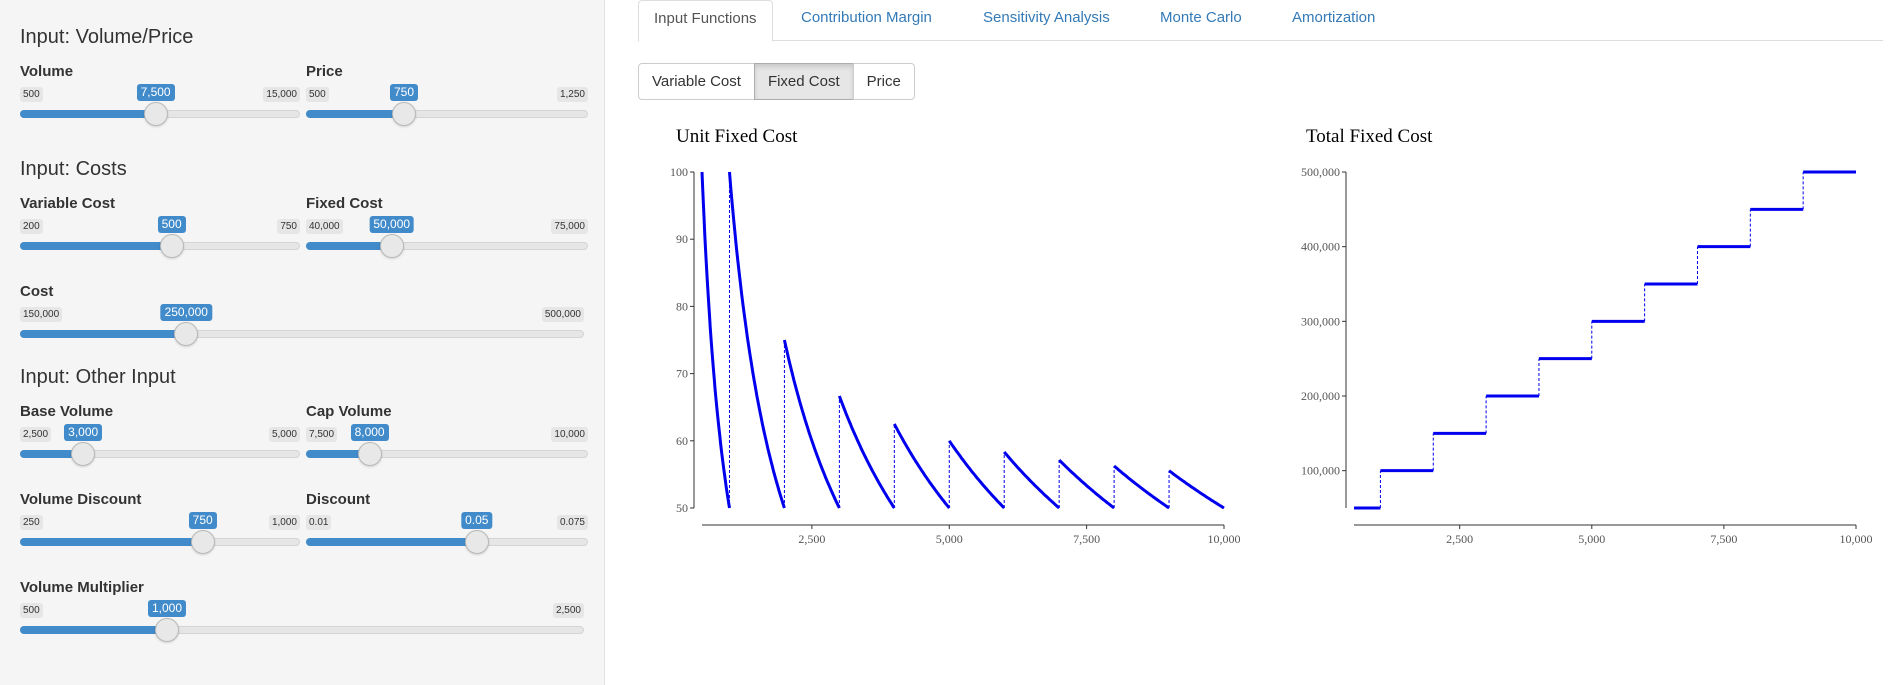  What do you see at coordinates (73, 169) in the screenshot?
I see `section-title-costs: Input: Costs` at bounding box center [73, 169].